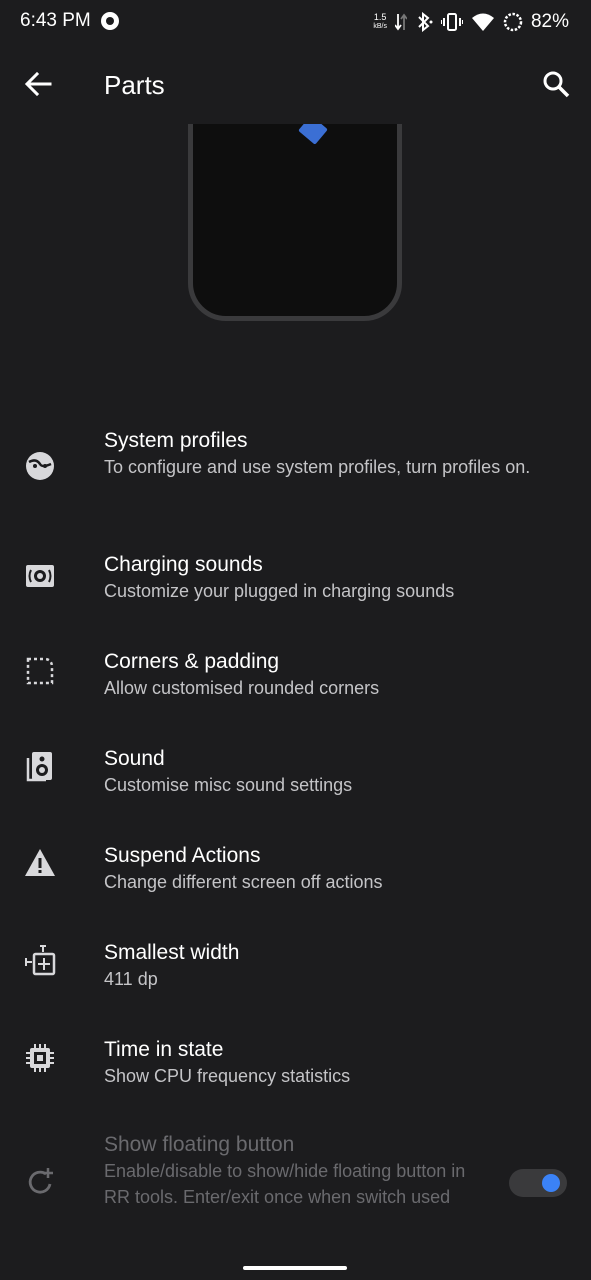  What do you see at coordinates (513, 22) in the screenshot?
I see `battery-saver-icon` at bounding box center [513, 22].